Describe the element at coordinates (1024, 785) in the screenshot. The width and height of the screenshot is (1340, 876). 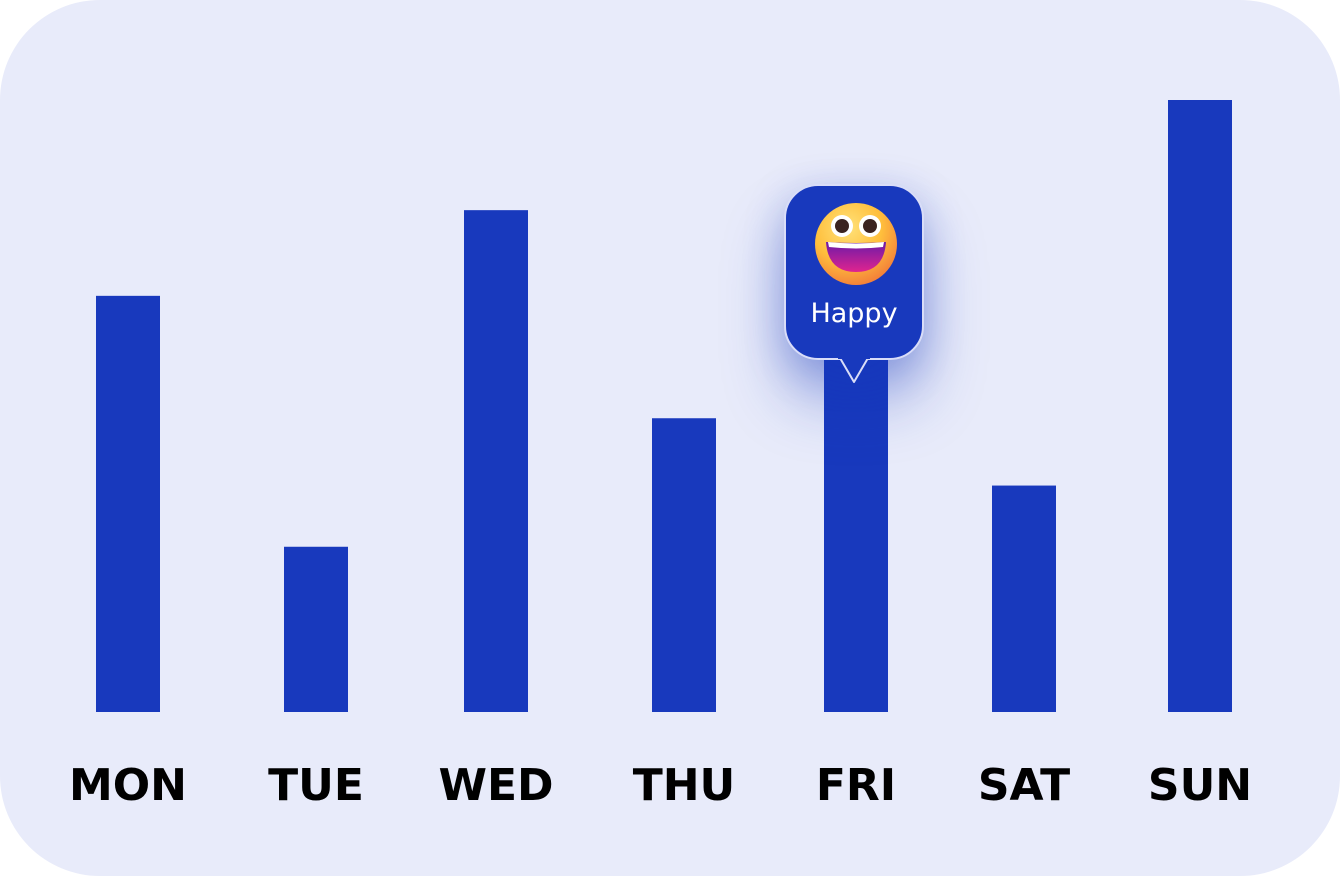
I see `x-tick-label-sat: SAT` at that location.